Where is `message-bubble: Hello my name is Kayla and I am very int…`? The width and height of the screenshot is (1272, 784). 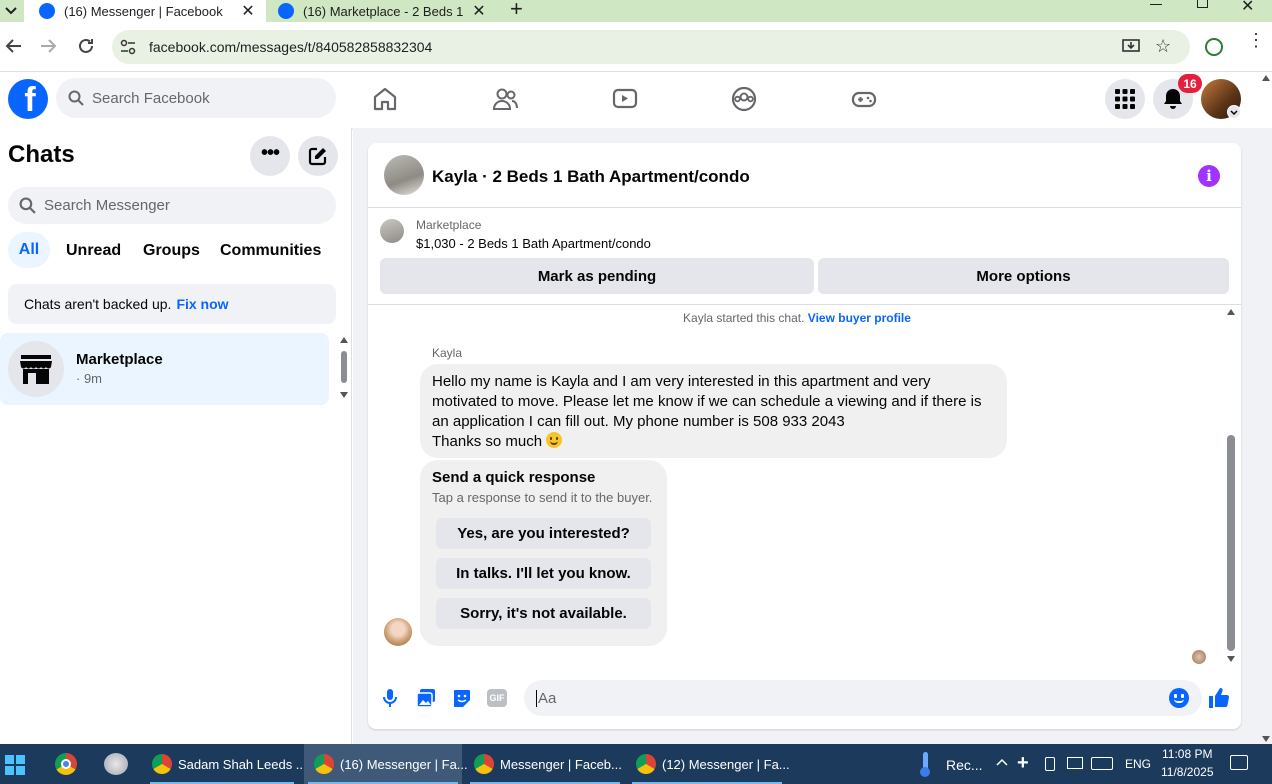 message-bubble: Hello my name is Kayla and I am very int… is located at coordinates (713, 411).